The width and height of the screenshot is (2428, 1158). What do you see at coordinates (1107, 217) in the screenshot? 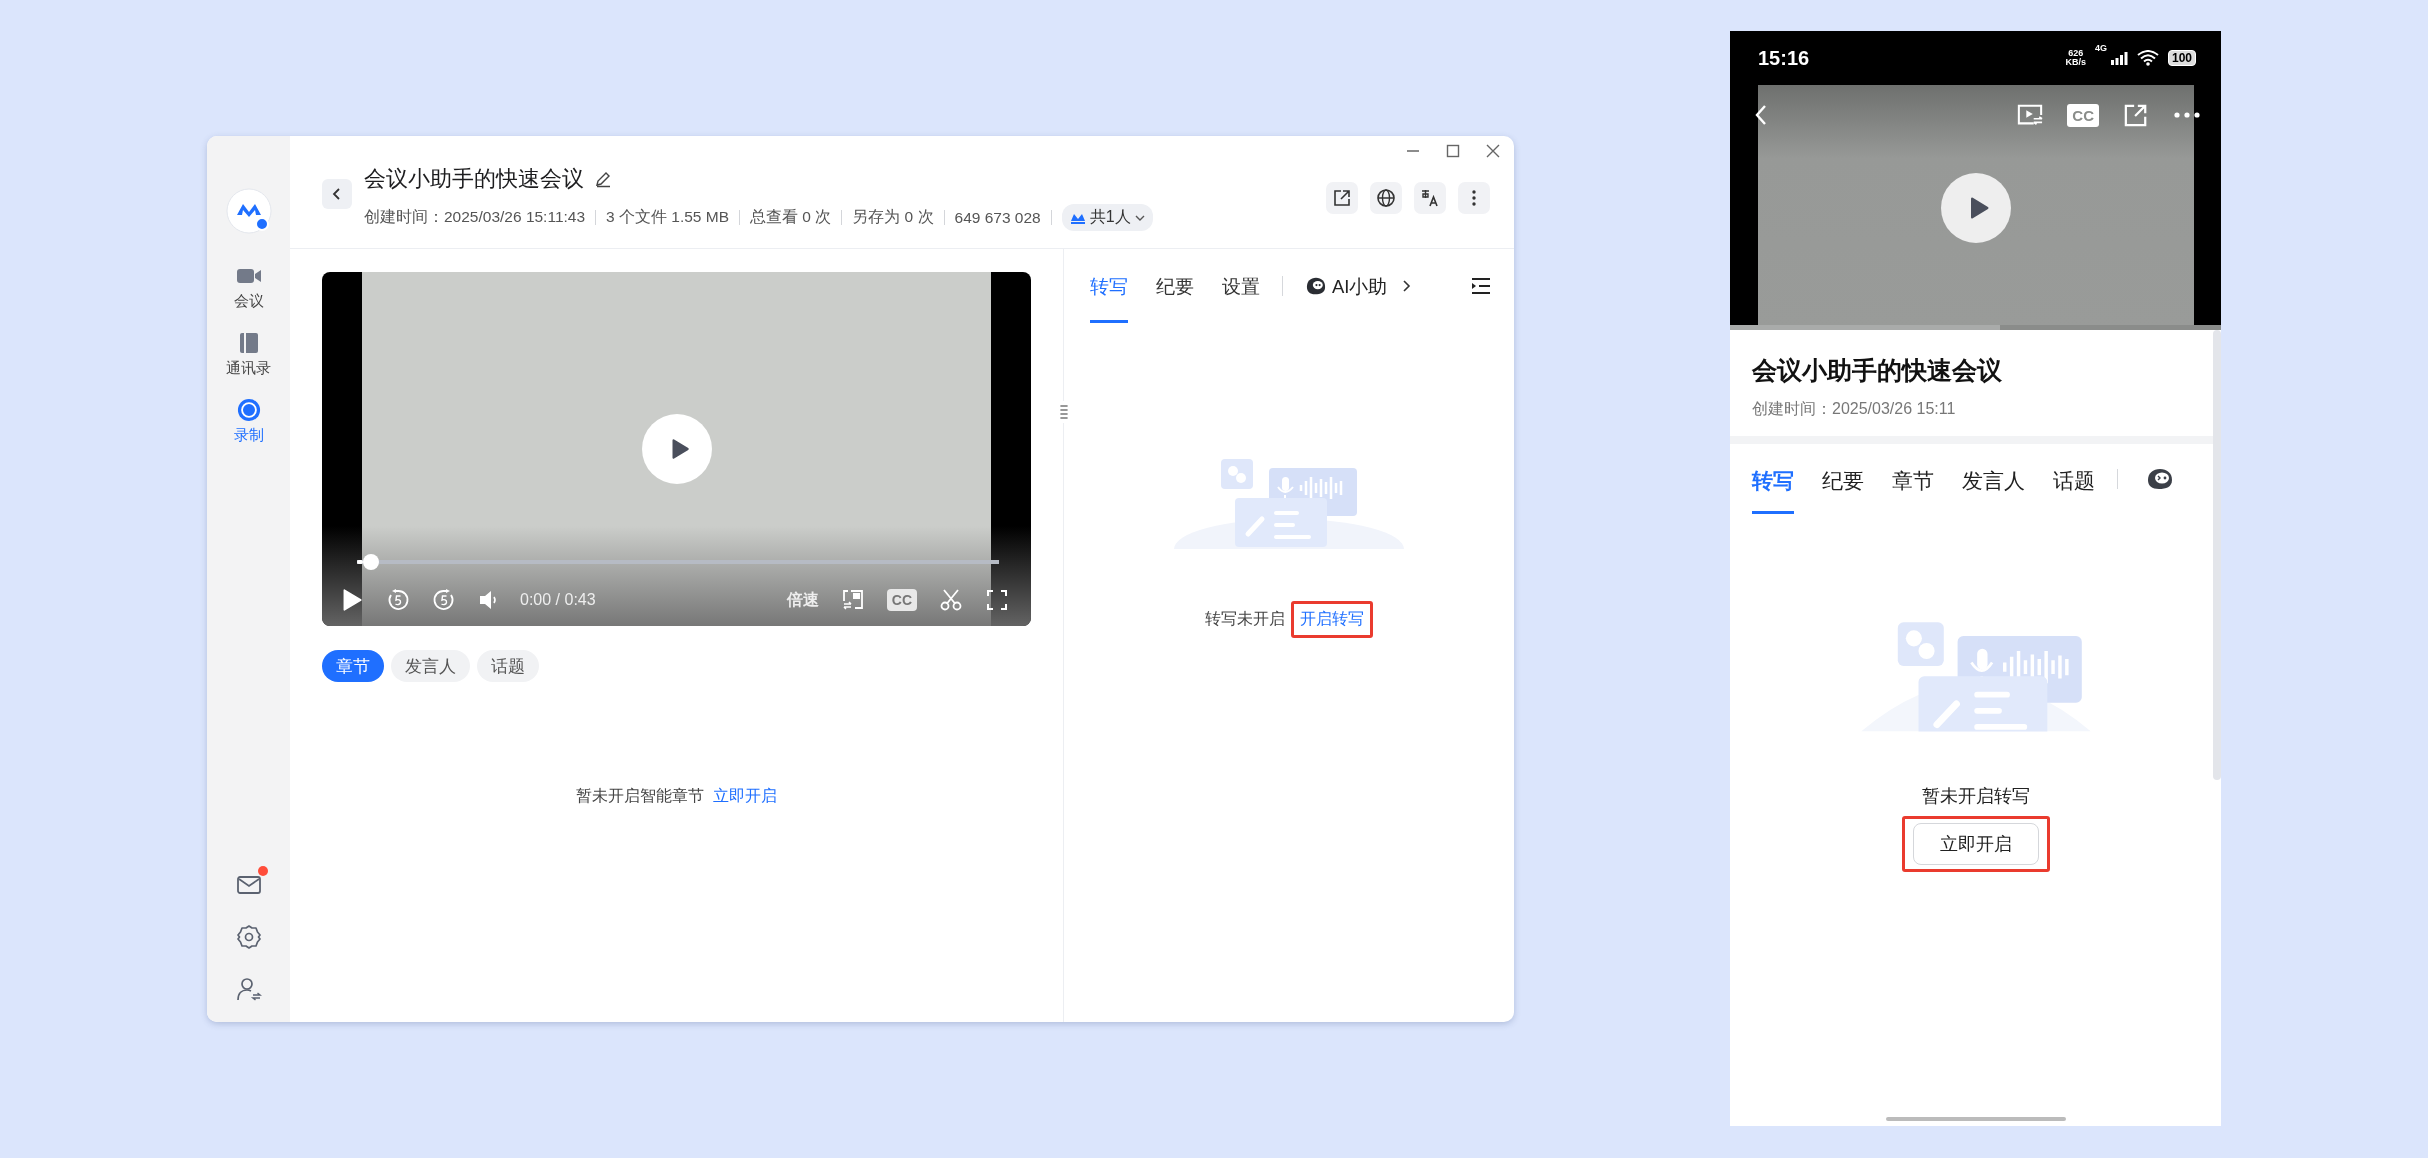
I see `share-scope-button: 共1人` at bounding box center [1107, 217].